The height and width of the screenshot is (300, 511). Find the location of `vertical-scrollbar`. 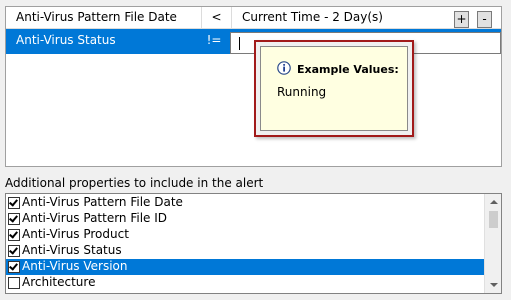

vertical-scrollbar is located at coordinates (492, 243).